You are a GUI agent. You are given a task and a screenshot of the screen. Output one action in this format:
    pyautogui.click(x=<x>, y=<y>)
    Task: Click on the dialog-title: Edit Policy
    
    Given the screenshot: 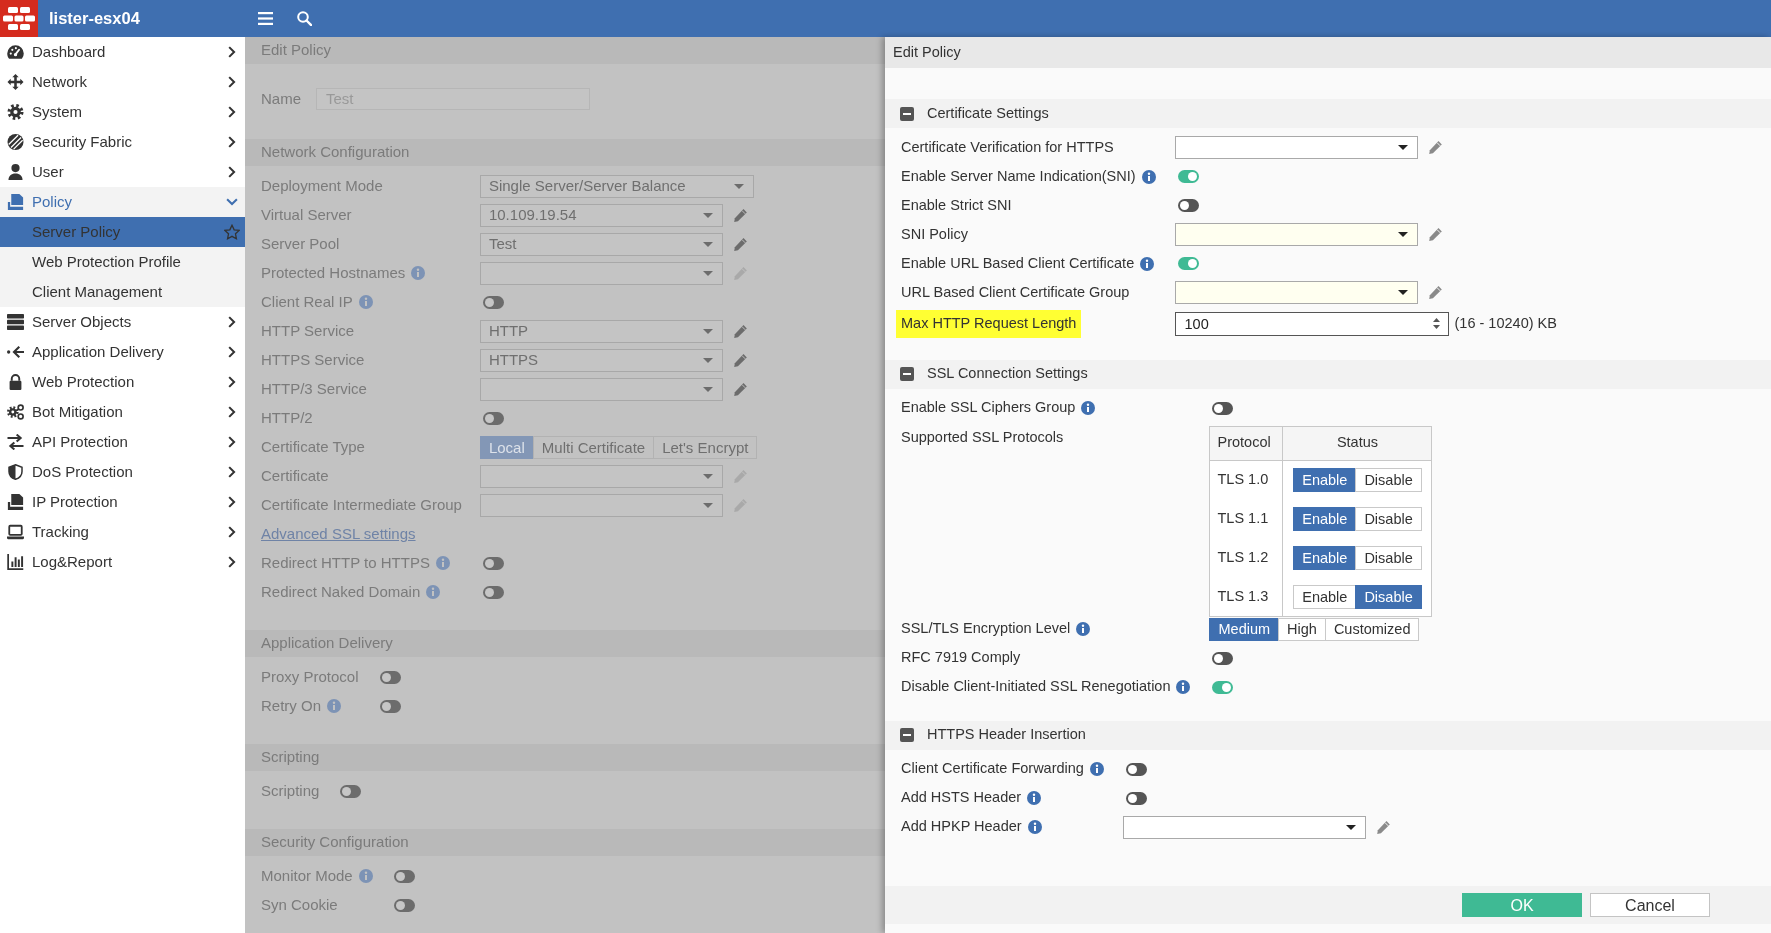 What is the action you would take?
    pyautogui.click(x=296, y=50)
    